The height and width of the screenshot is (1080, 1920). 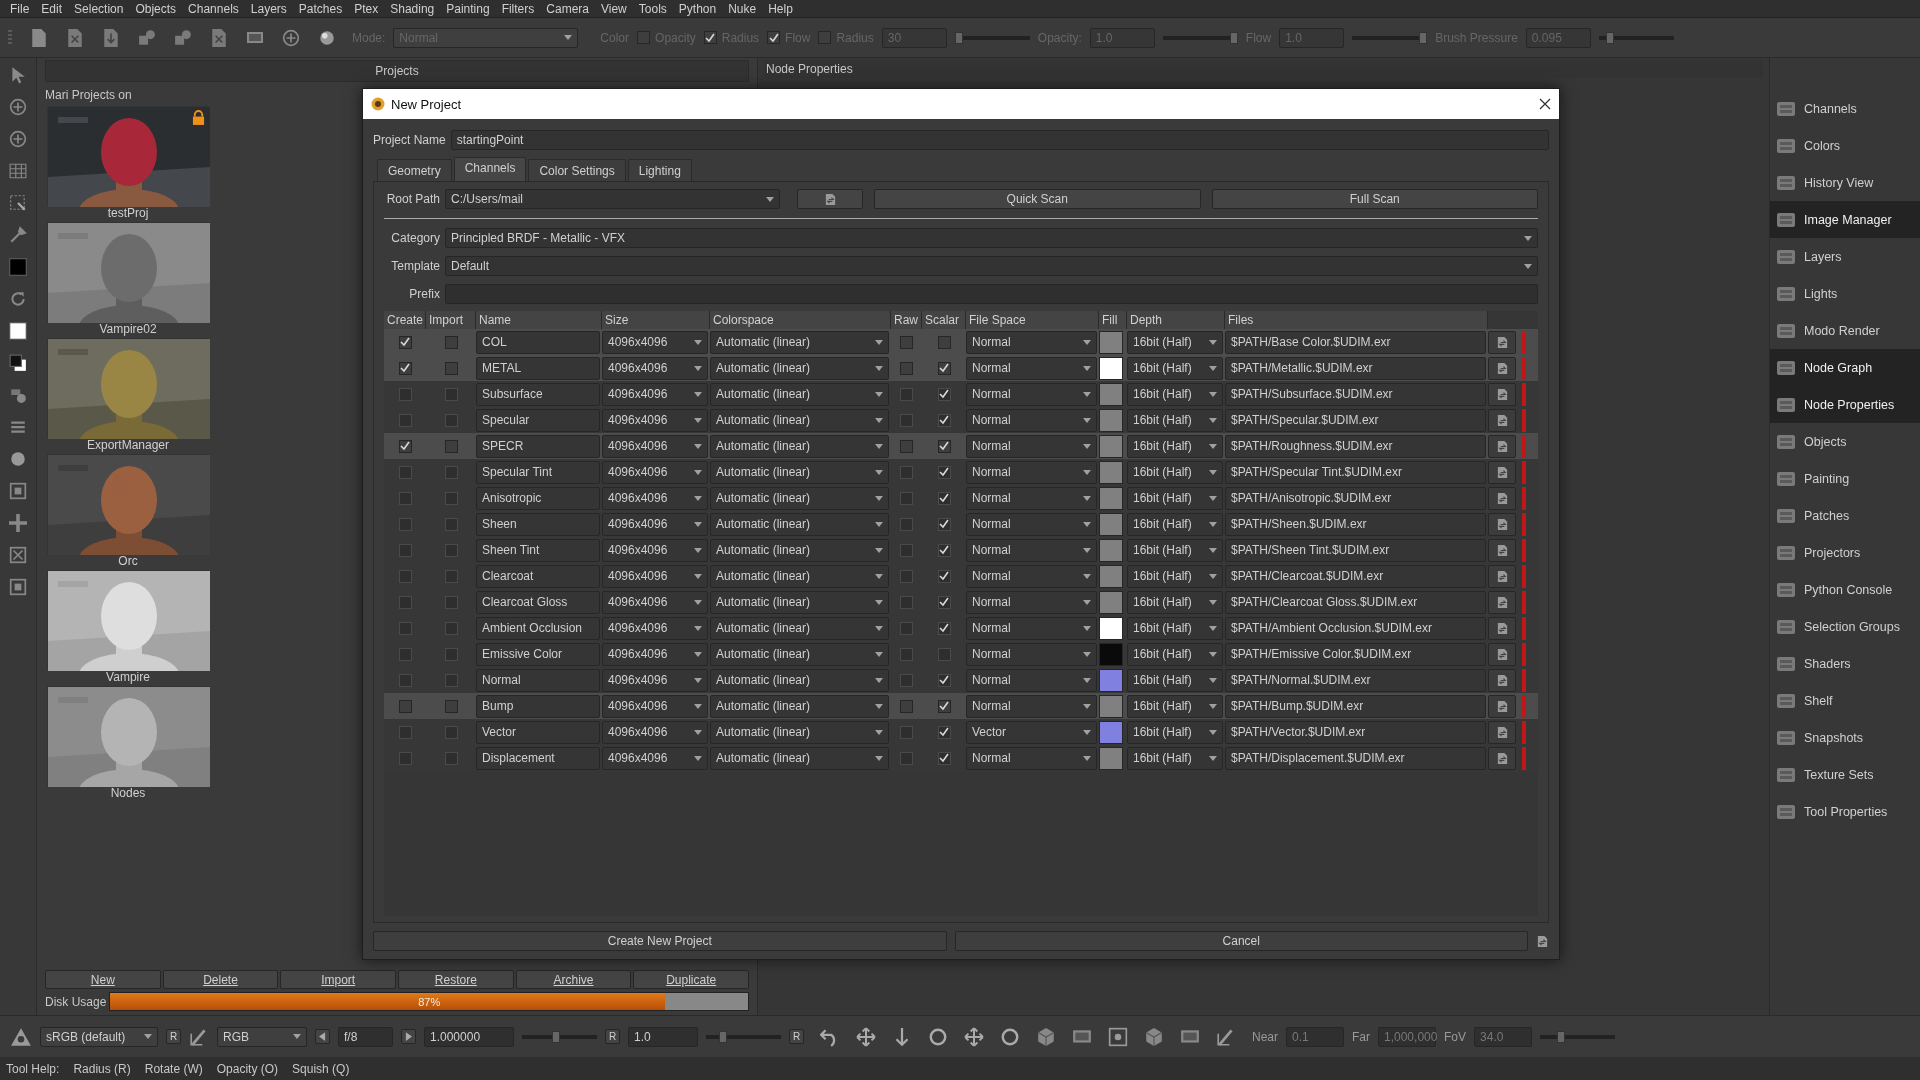 What do you see at coordinates (468, 8) in the screenshot?
I see `menu-item: Painting` at bounding box center [468, 8].